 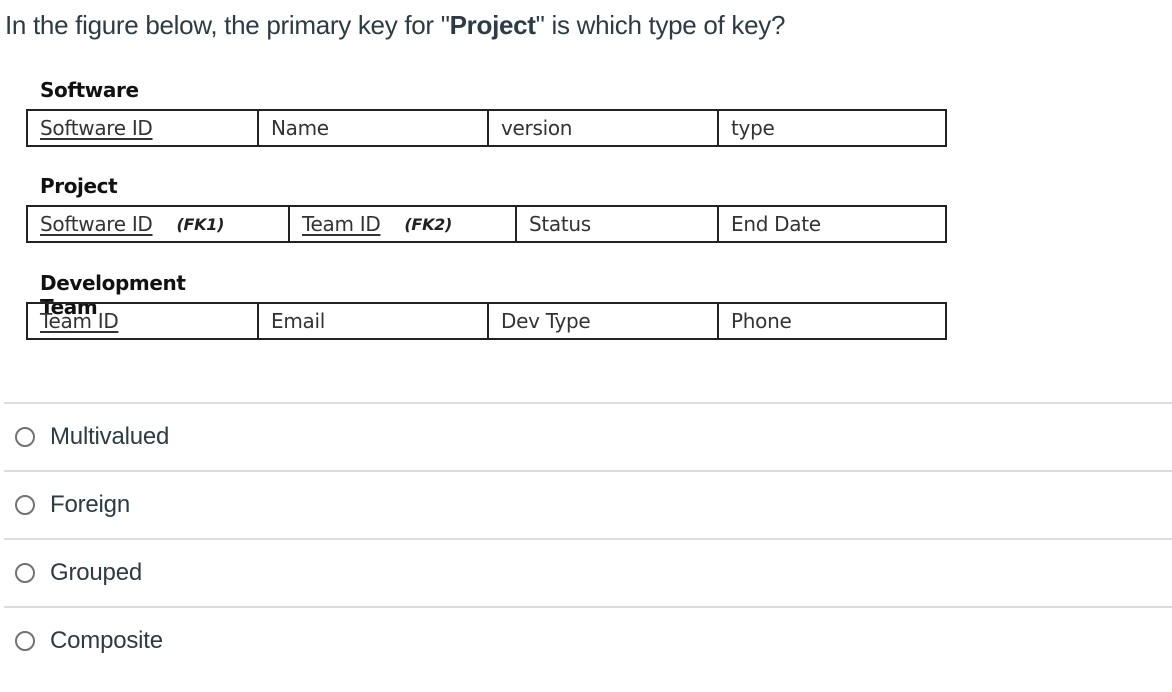 What do you see at coordinates (618, 224) in the screenshot?
I see `column-status: Status` at bounding box center [618, 224].